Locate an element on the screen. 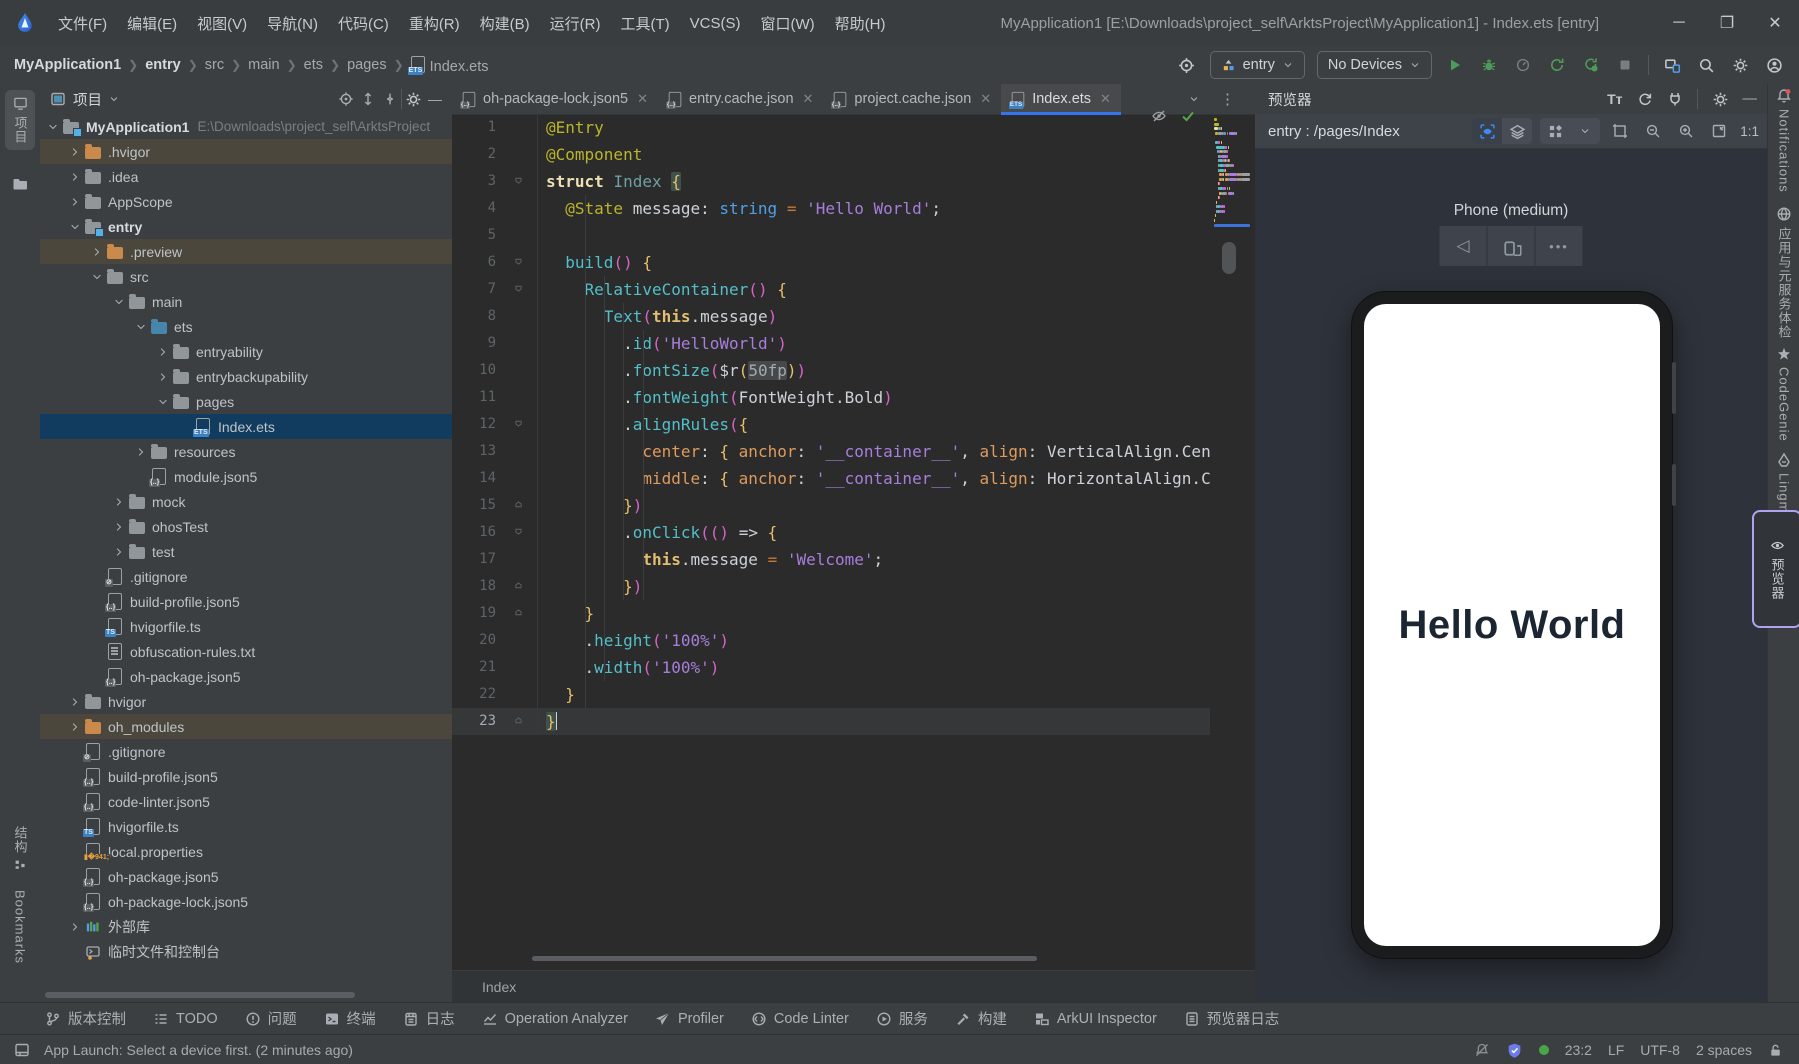  chevron-down-icon is located at coordinates (1585, 131).